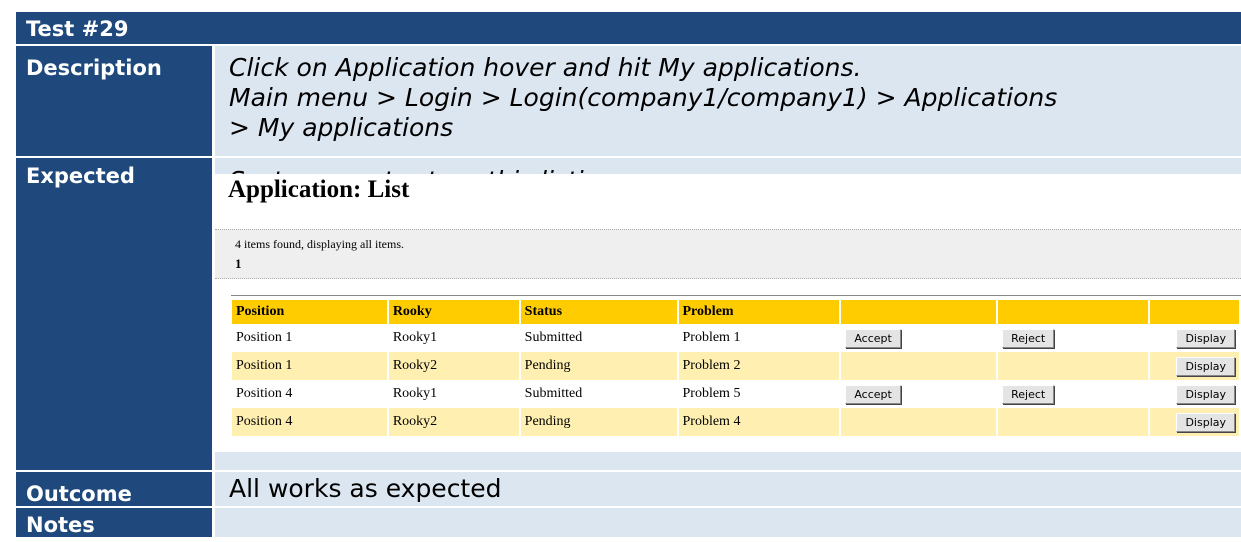 The image size is (1241, 542). Describe the element at coordinates (341, 127) in the screenshot. I see `description-line: > My applications` at that location.